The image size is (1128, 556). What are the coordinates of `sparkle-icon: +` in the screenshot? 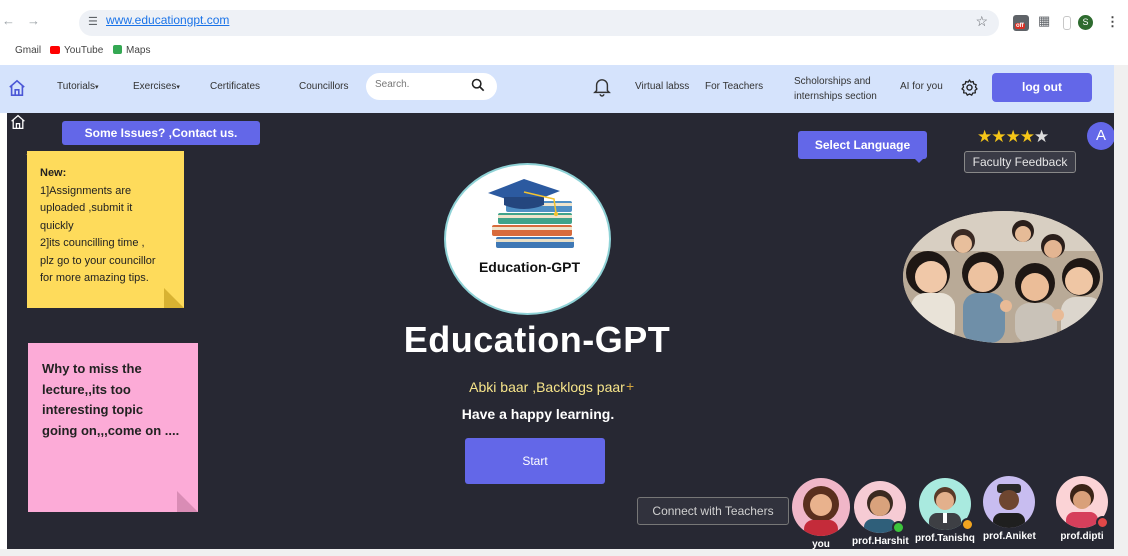 It's located at (630, 386).